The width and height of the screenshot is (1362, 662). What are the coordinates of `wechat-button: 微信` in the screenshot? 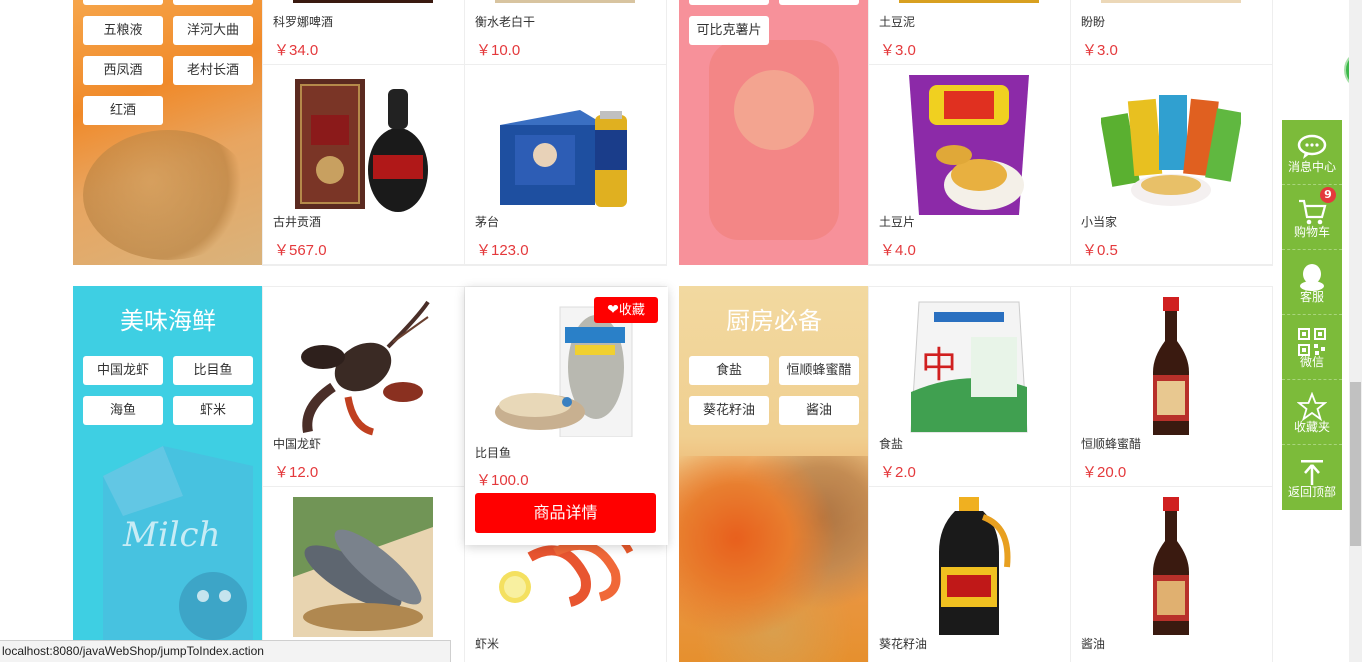 It's located at (1312, 347).